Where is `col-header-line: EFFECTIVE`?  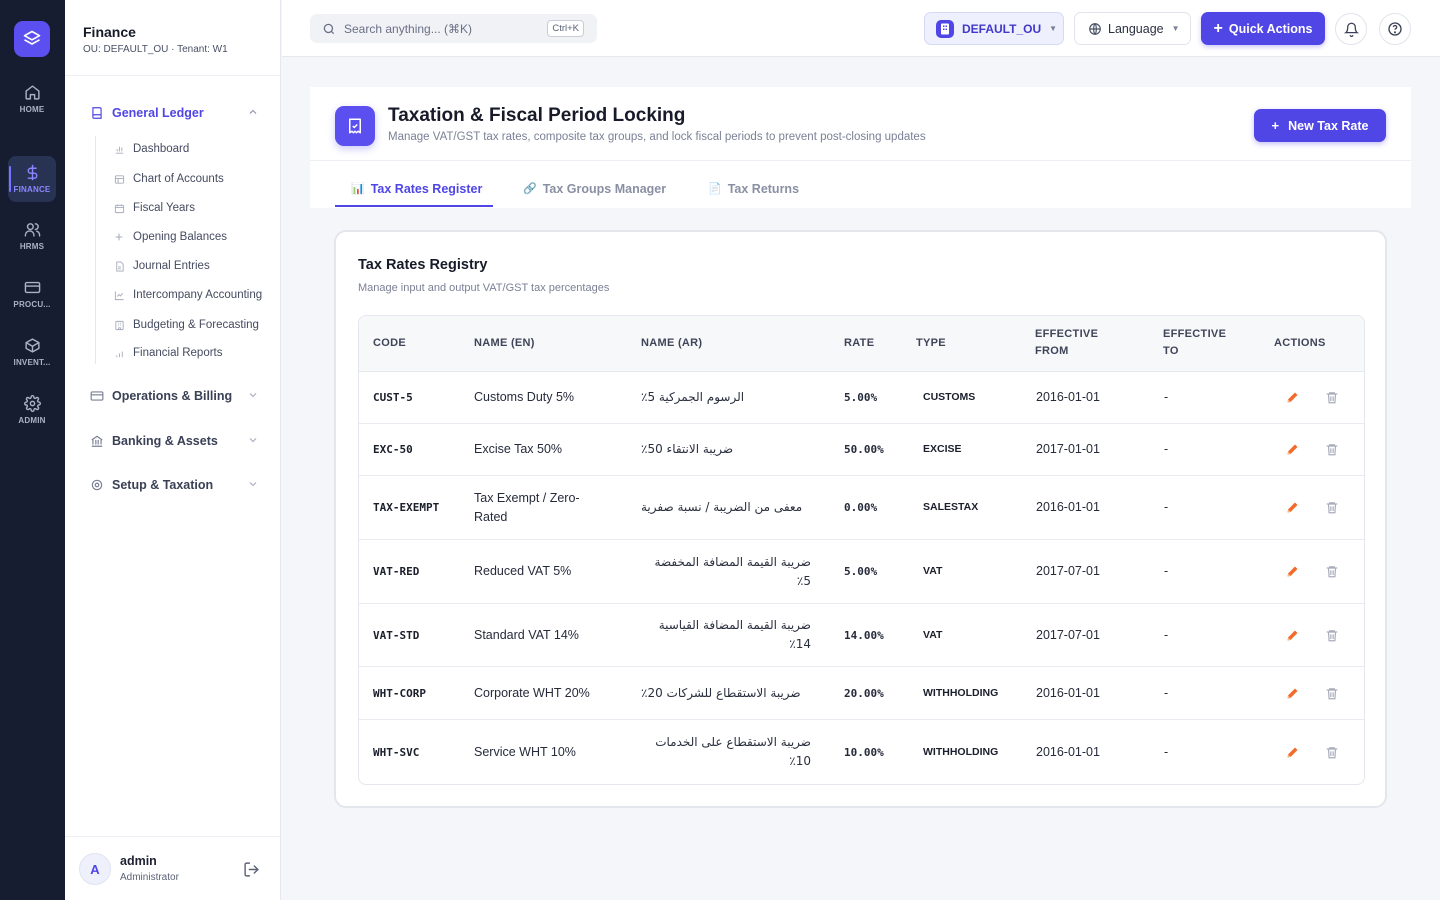 col-header-line: EFFECTIVE is located at coordinates (1067, 334).